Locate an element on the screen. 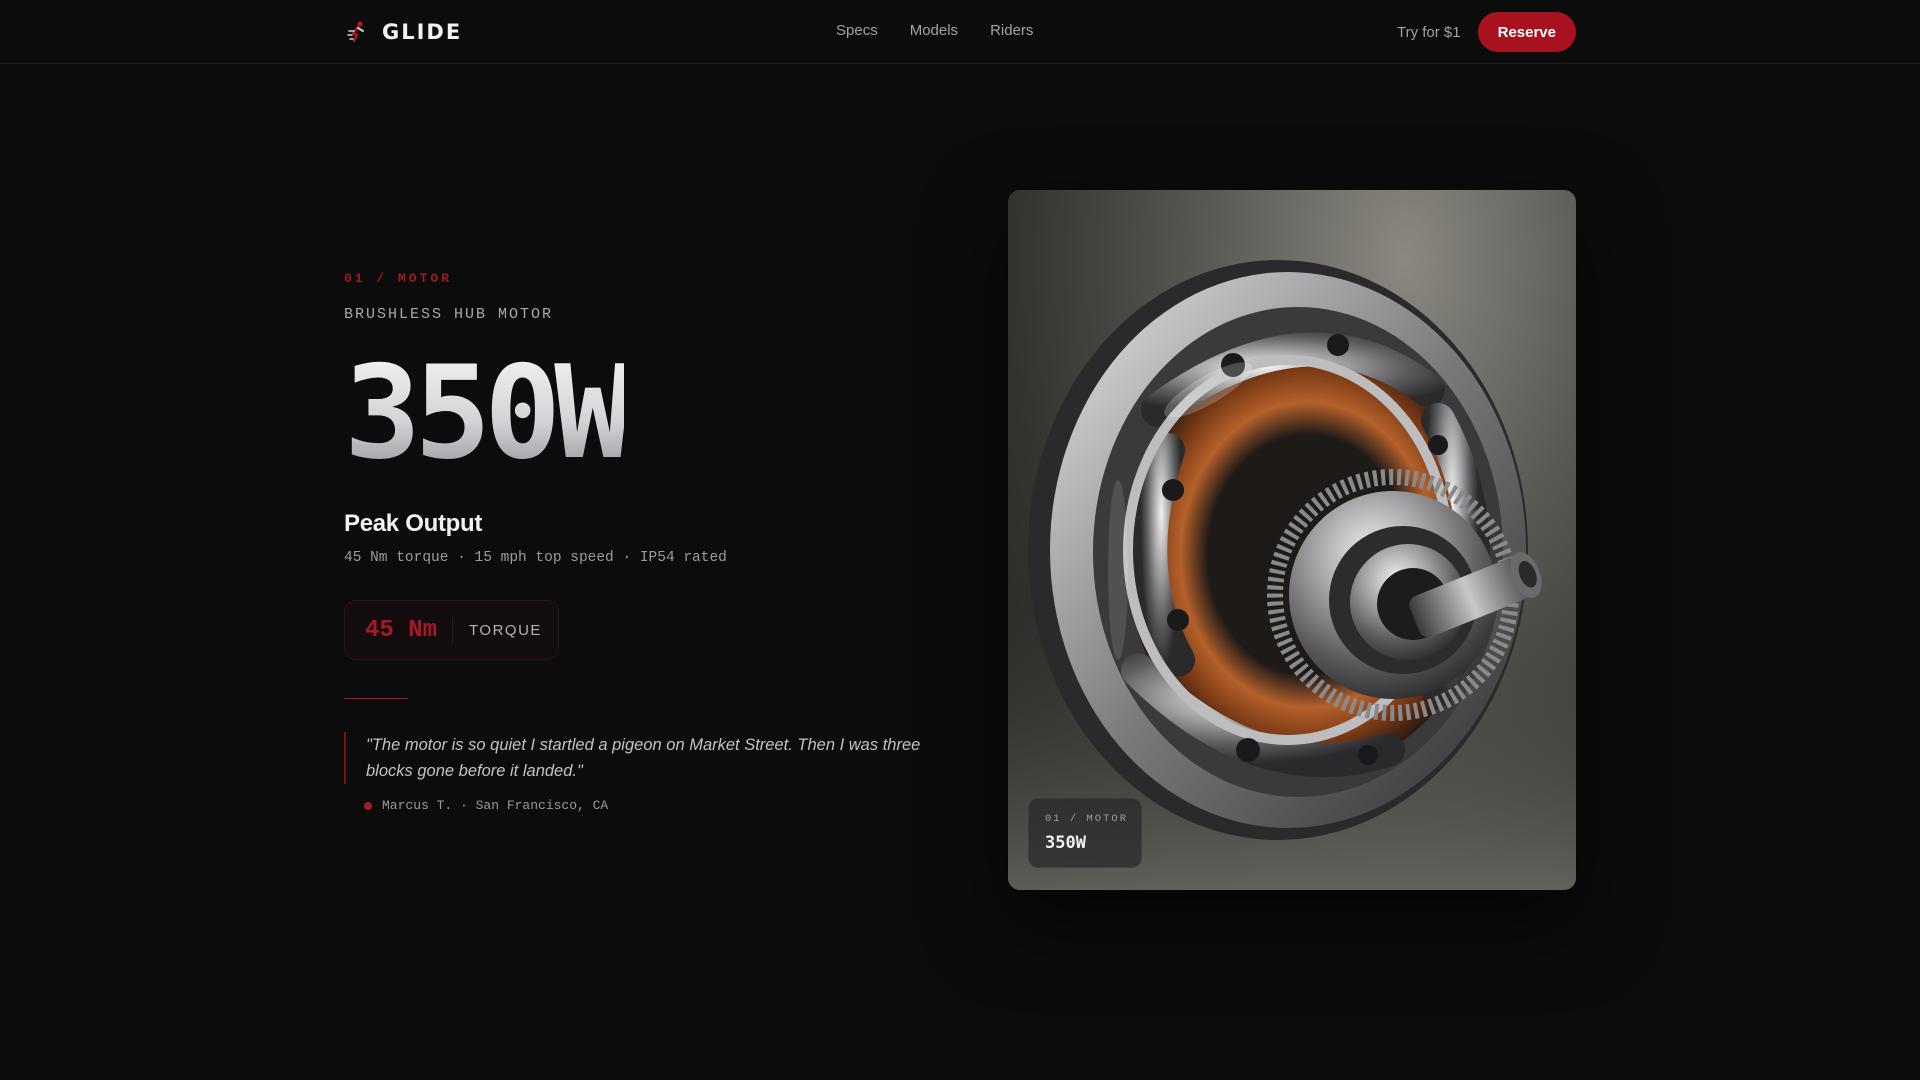 This screenshot has width=1920, height=1080. section-eyebrow: 01 / MOTOR is located at coordinates (398, 278).